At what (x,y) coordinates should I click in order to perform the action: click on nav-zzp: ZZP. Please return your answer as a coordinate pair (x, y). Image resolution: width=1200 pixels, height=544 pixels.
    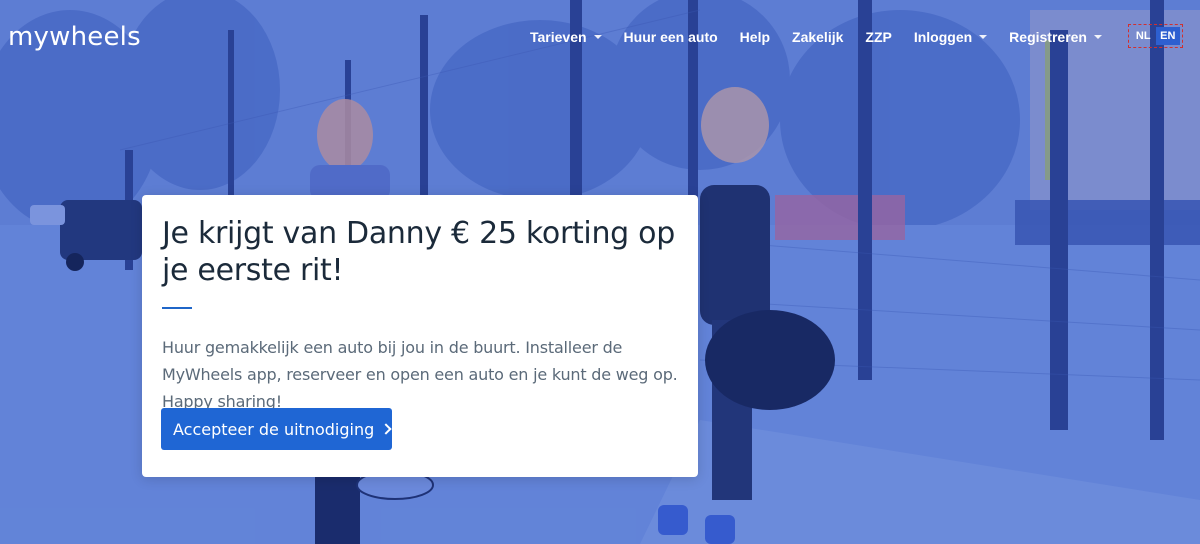
    Looking at the image, I should click on (878, 37).